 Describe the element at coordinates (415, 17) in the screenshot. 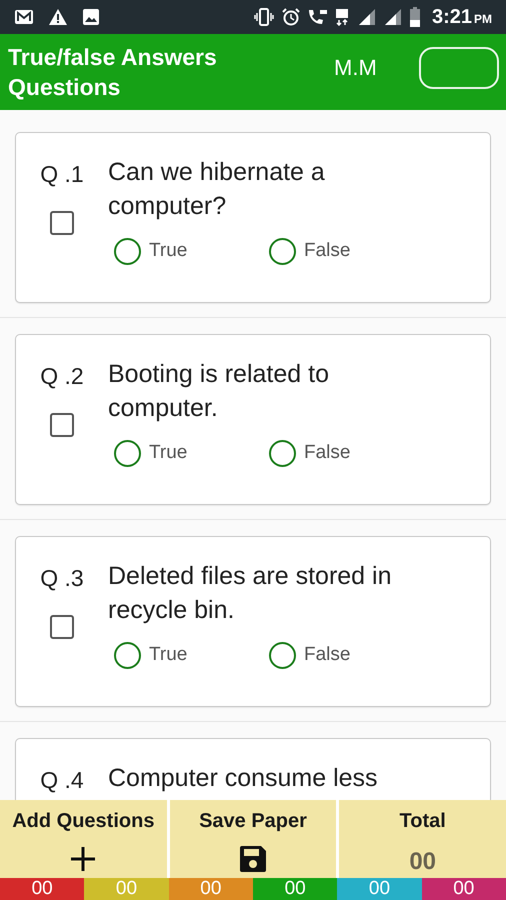

I see `battery-icon` at that location.